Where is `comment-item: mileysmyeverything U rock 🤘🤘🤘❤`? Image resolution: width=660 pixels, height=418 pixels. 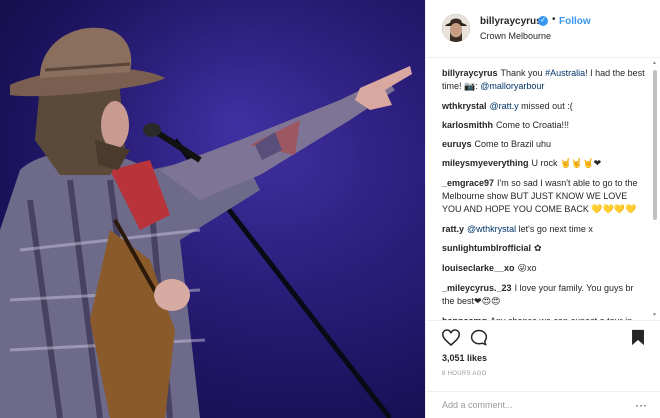 comment-item: mileysmyeverything U rock 🤘🤘🤘❤ is located at coordinates (544, 164).